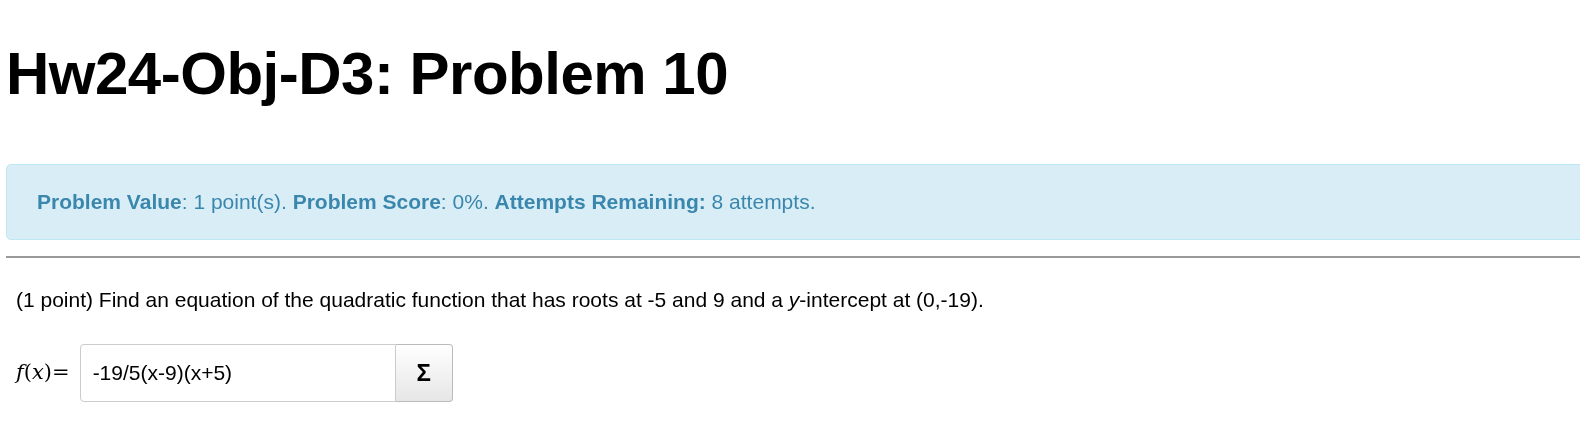  Describe the element at coordinates (426, 202) in the screenshot. I see `problem-status-text: Problem Value: 1 point(s). Problem Score: 0%. Attempts Remaining: 8 attempts.` at that location.